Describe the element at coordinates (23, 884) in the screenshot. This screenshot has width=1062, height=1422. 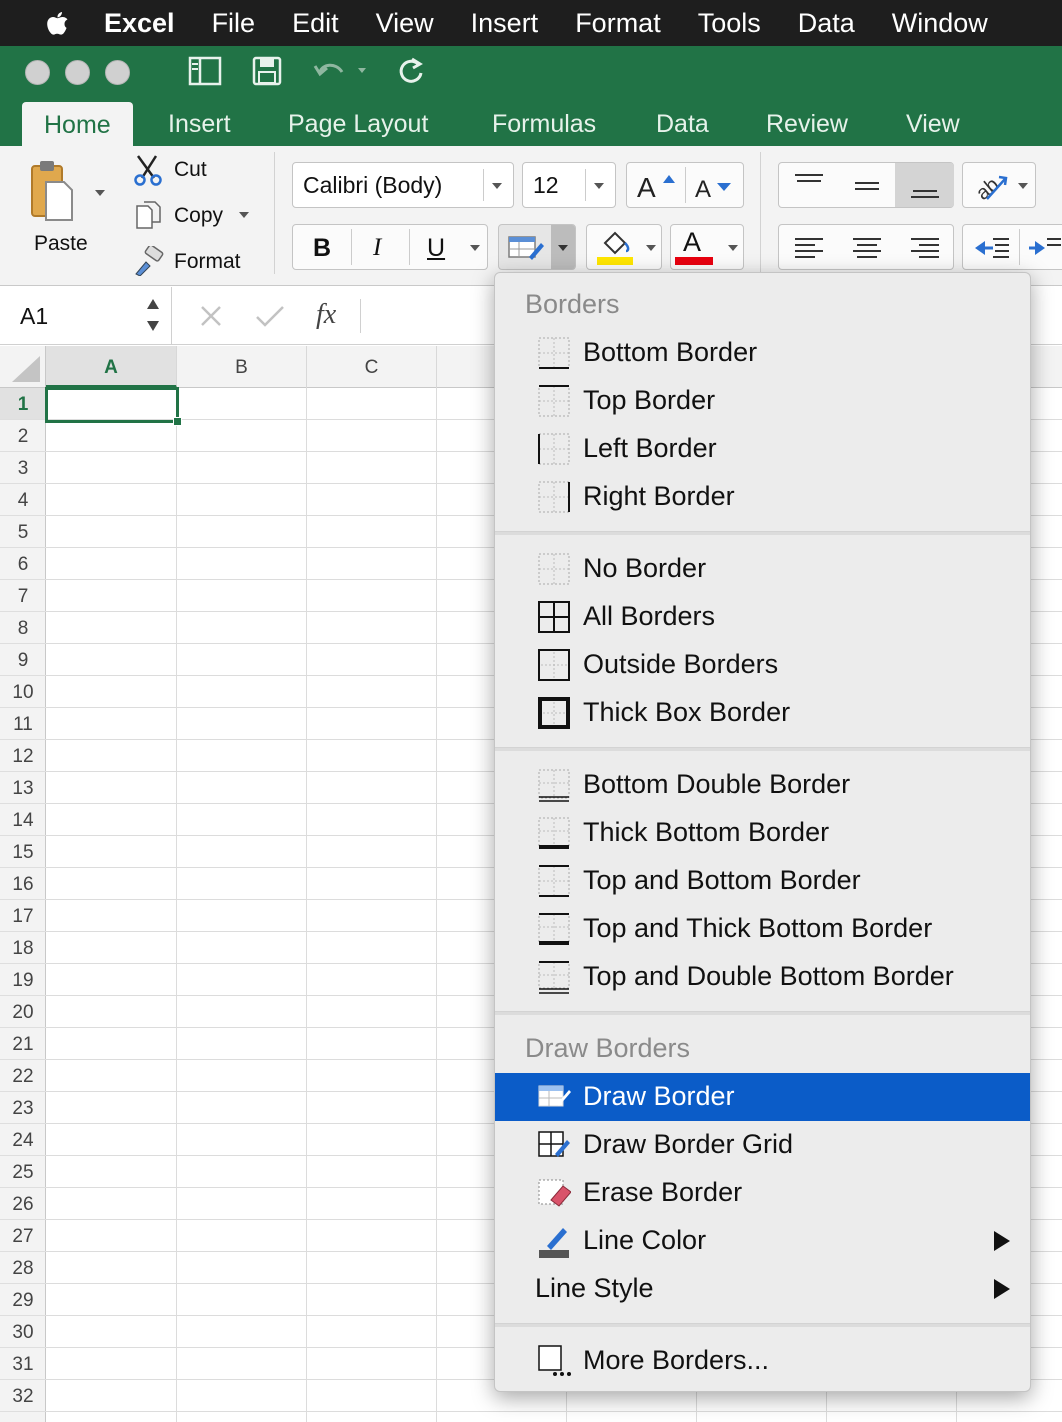
I see `row-header: 16` at that location.